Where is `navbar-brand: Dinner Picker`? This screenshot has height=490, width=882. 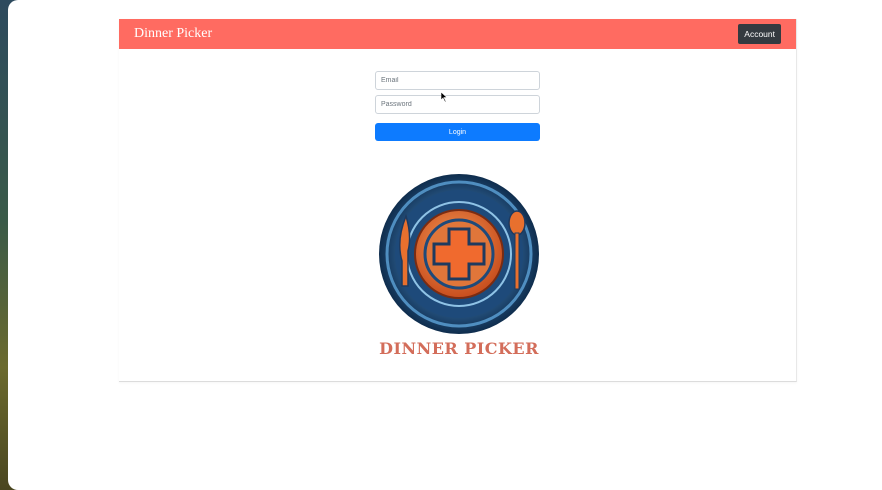 navbar-brand: Dinner Picker is located at coordinates (173, 34).